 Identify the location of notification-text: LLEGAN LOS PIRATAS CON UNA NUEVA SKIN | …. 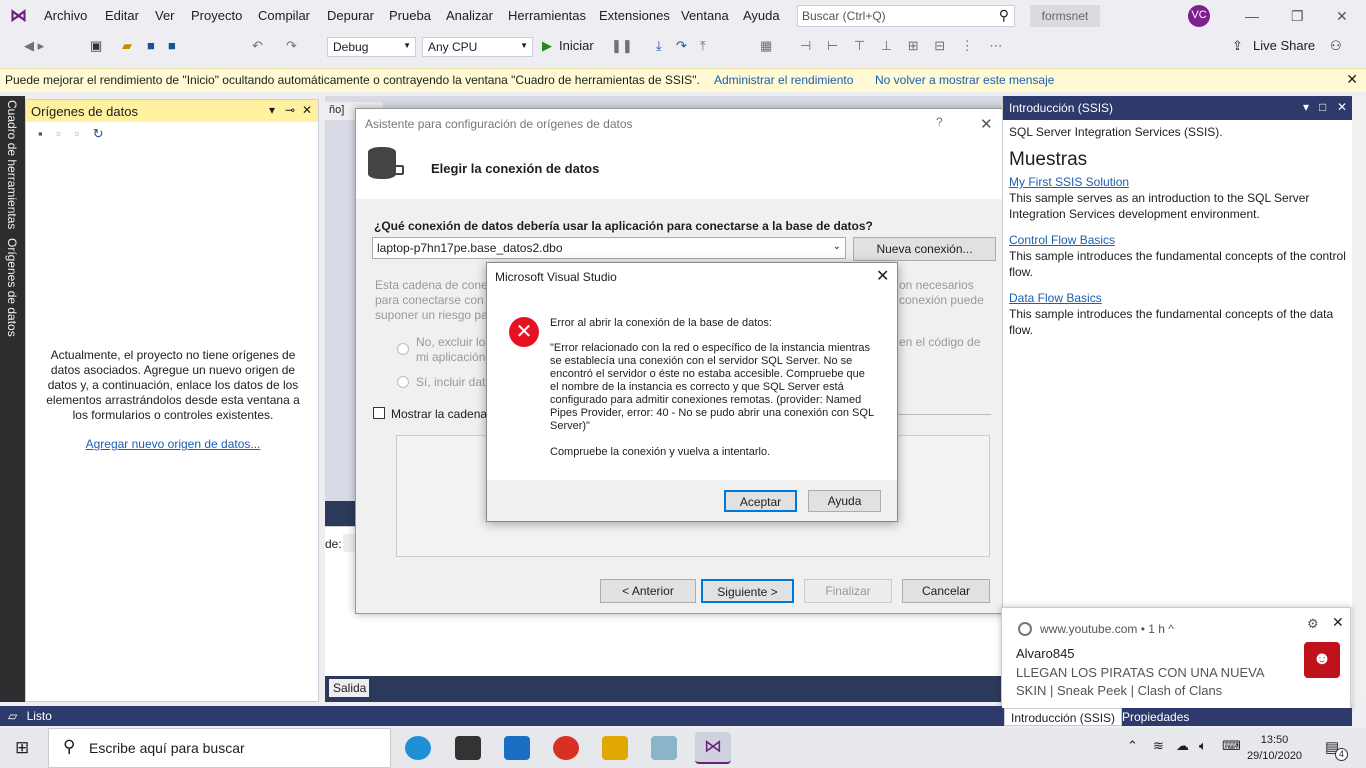
(1140, 681).